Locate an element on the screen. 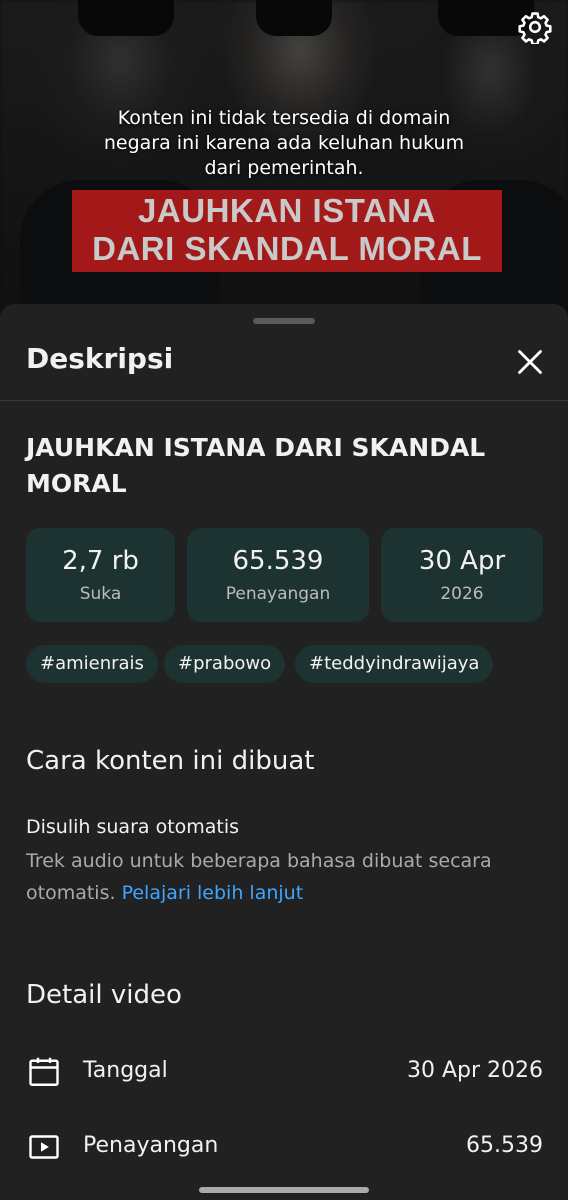 The image size is (568, 1200). notice-line-3: dari pemerintah. is located at coordinates (284, 168).